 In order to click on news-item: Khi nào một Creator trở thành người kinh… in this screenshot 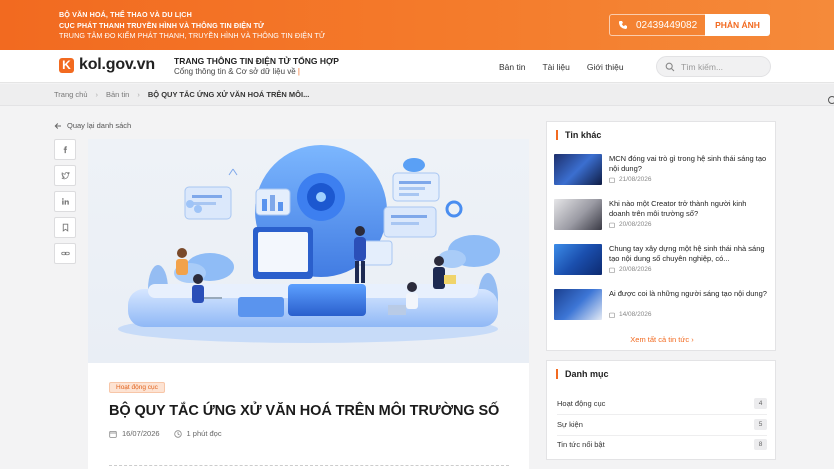, I will do `click(661, 216)`.